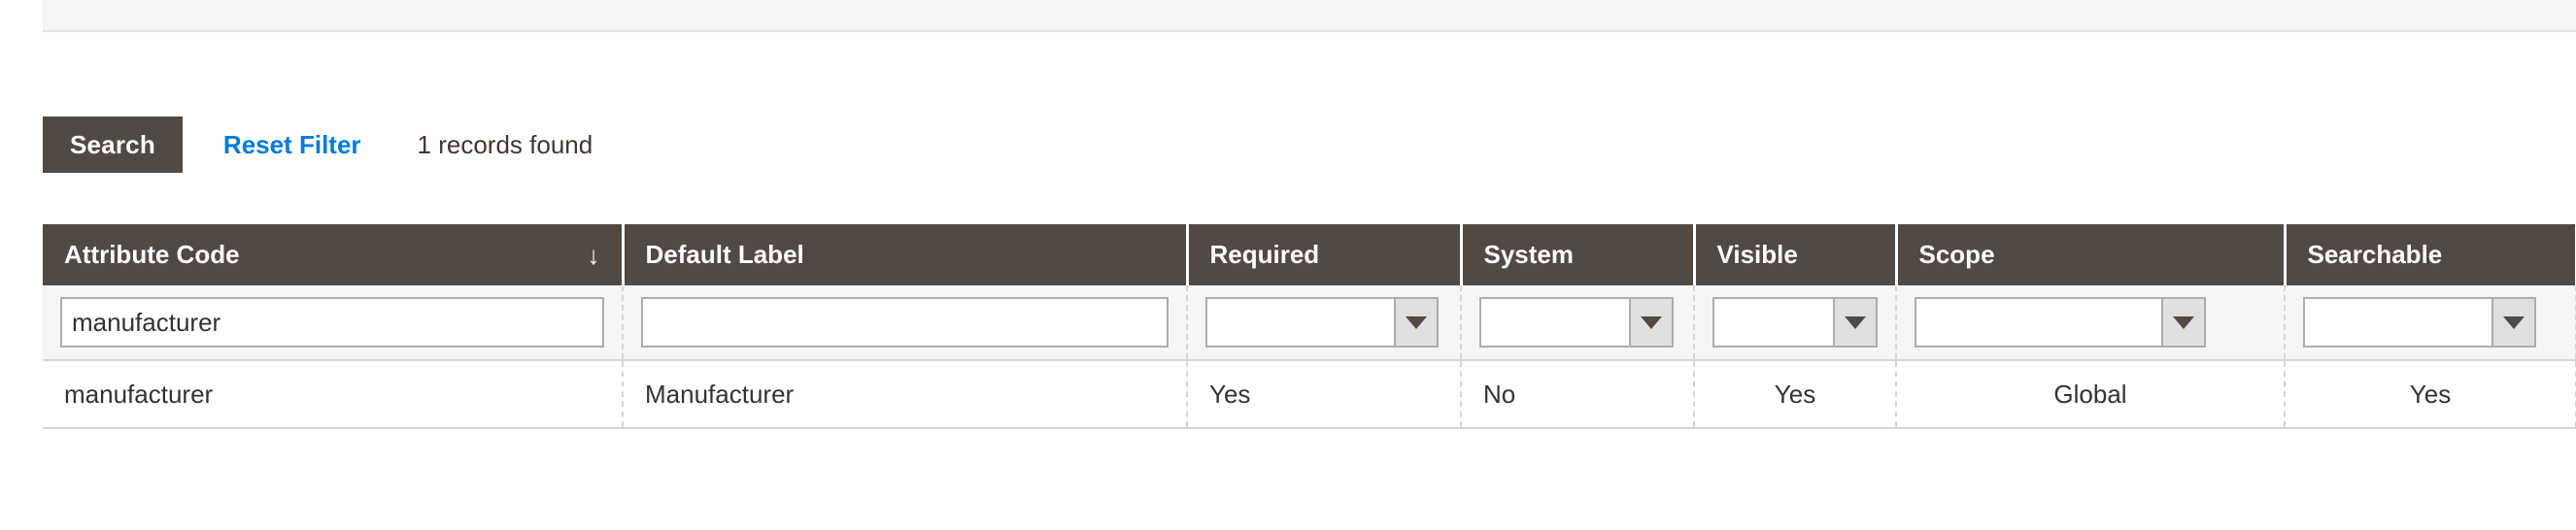 The height and width of the screenshot is (530, 2576). Describe the element at coordinates (724, 255) in the screenshot. I see `column-header-label: Default Label` at that location.